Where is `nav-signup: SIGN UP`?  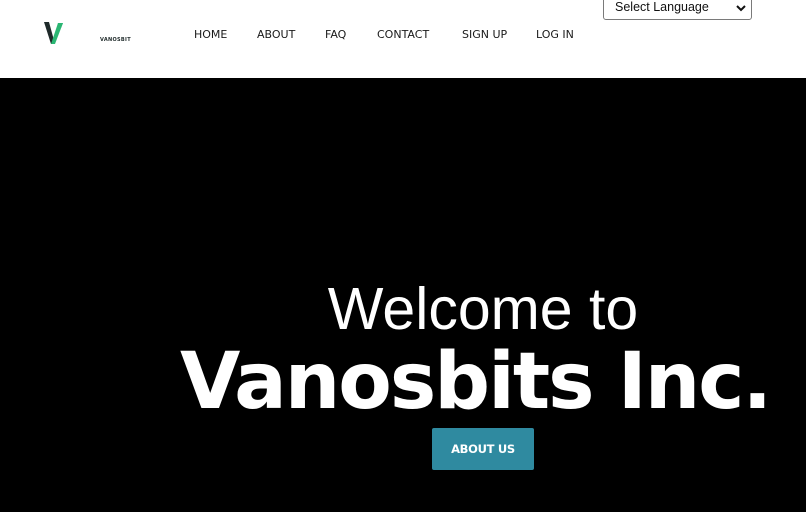 nav-signup: SIGN UP is located at coordinates (484, 35).